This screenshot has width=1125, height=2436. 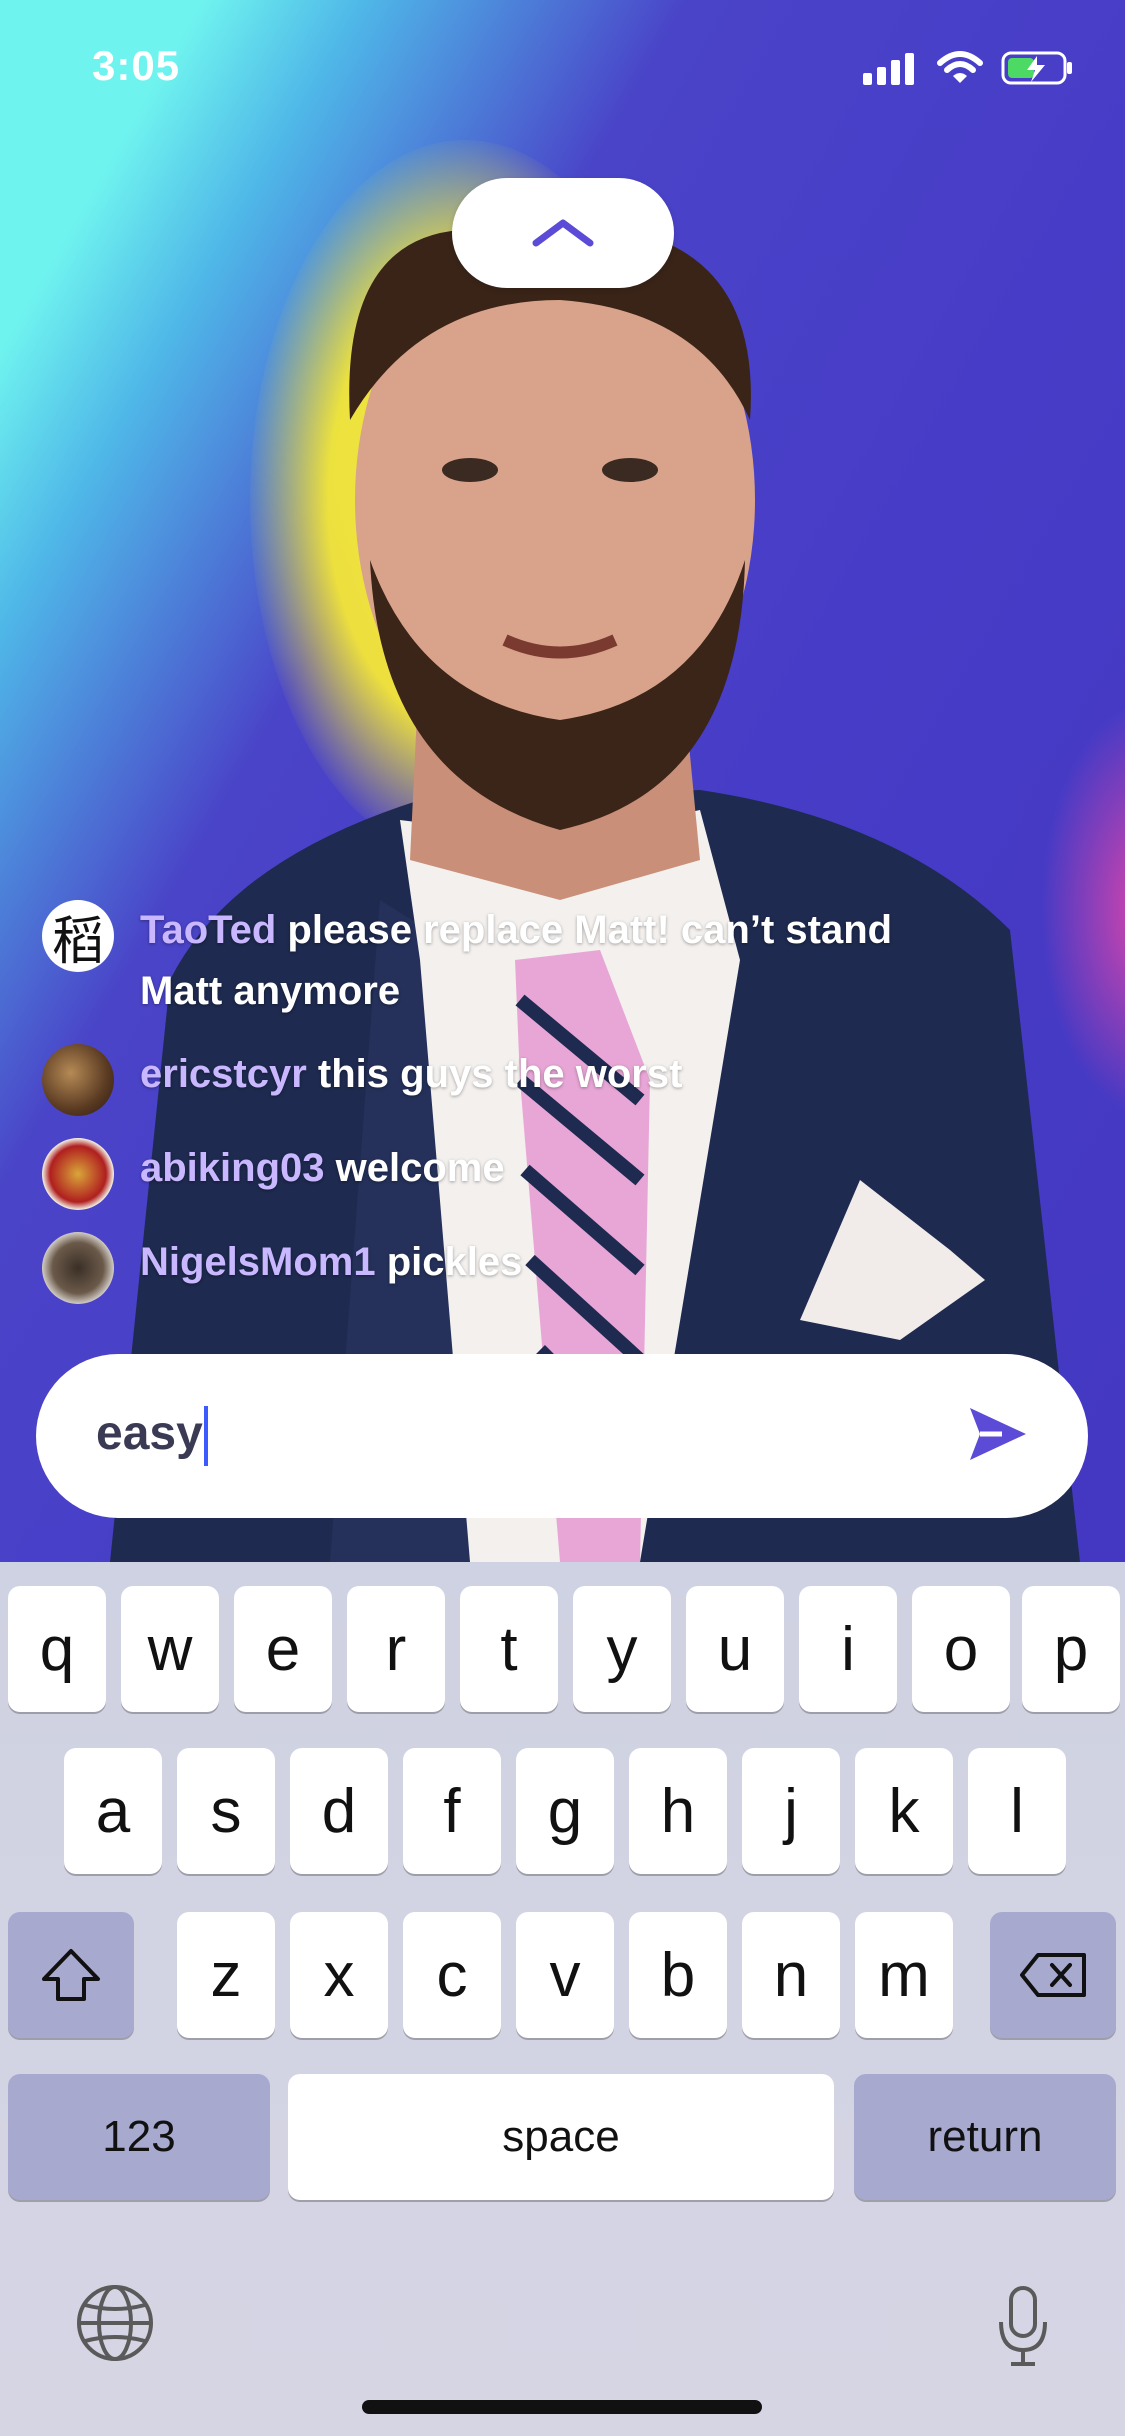 What do you see at coordinates (139, 2137) in the screenshot?
I see `numbers-key: 123` at bounding box center [139, 2137].